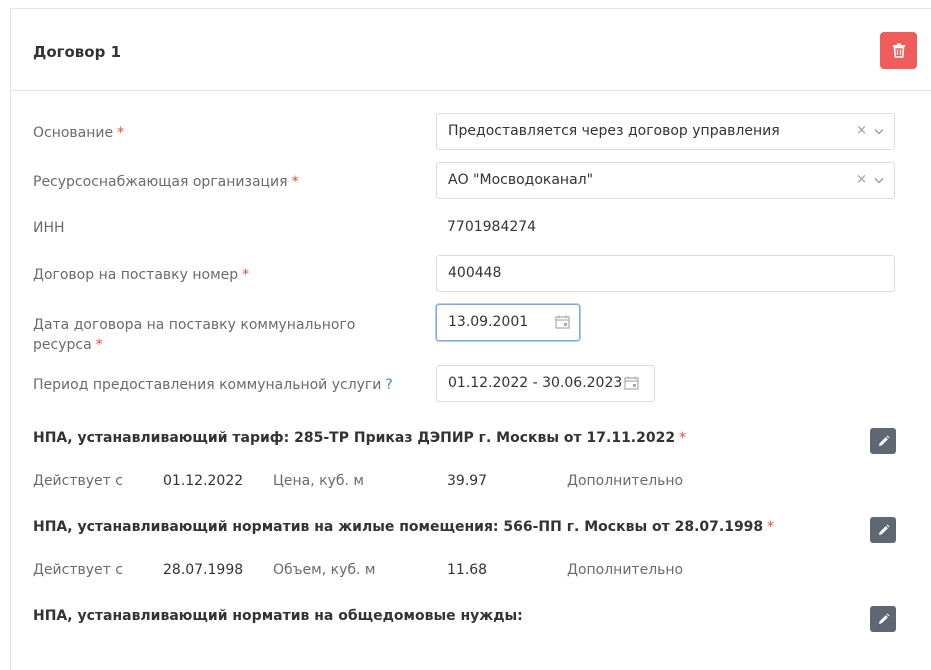  Describe the element at coordinates (471, 50) in the screenshot. I see `card-header: Договор 1` at that location.